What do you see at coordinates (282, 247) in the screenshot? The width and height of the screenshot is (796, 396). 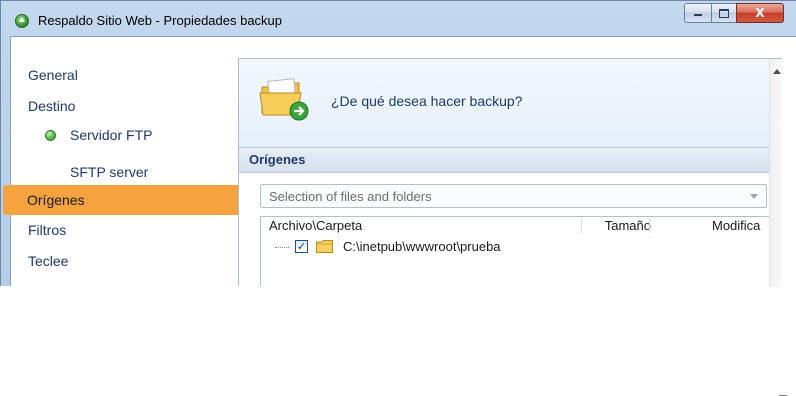 I see `tree-connector` at bounding box center [282, 247].